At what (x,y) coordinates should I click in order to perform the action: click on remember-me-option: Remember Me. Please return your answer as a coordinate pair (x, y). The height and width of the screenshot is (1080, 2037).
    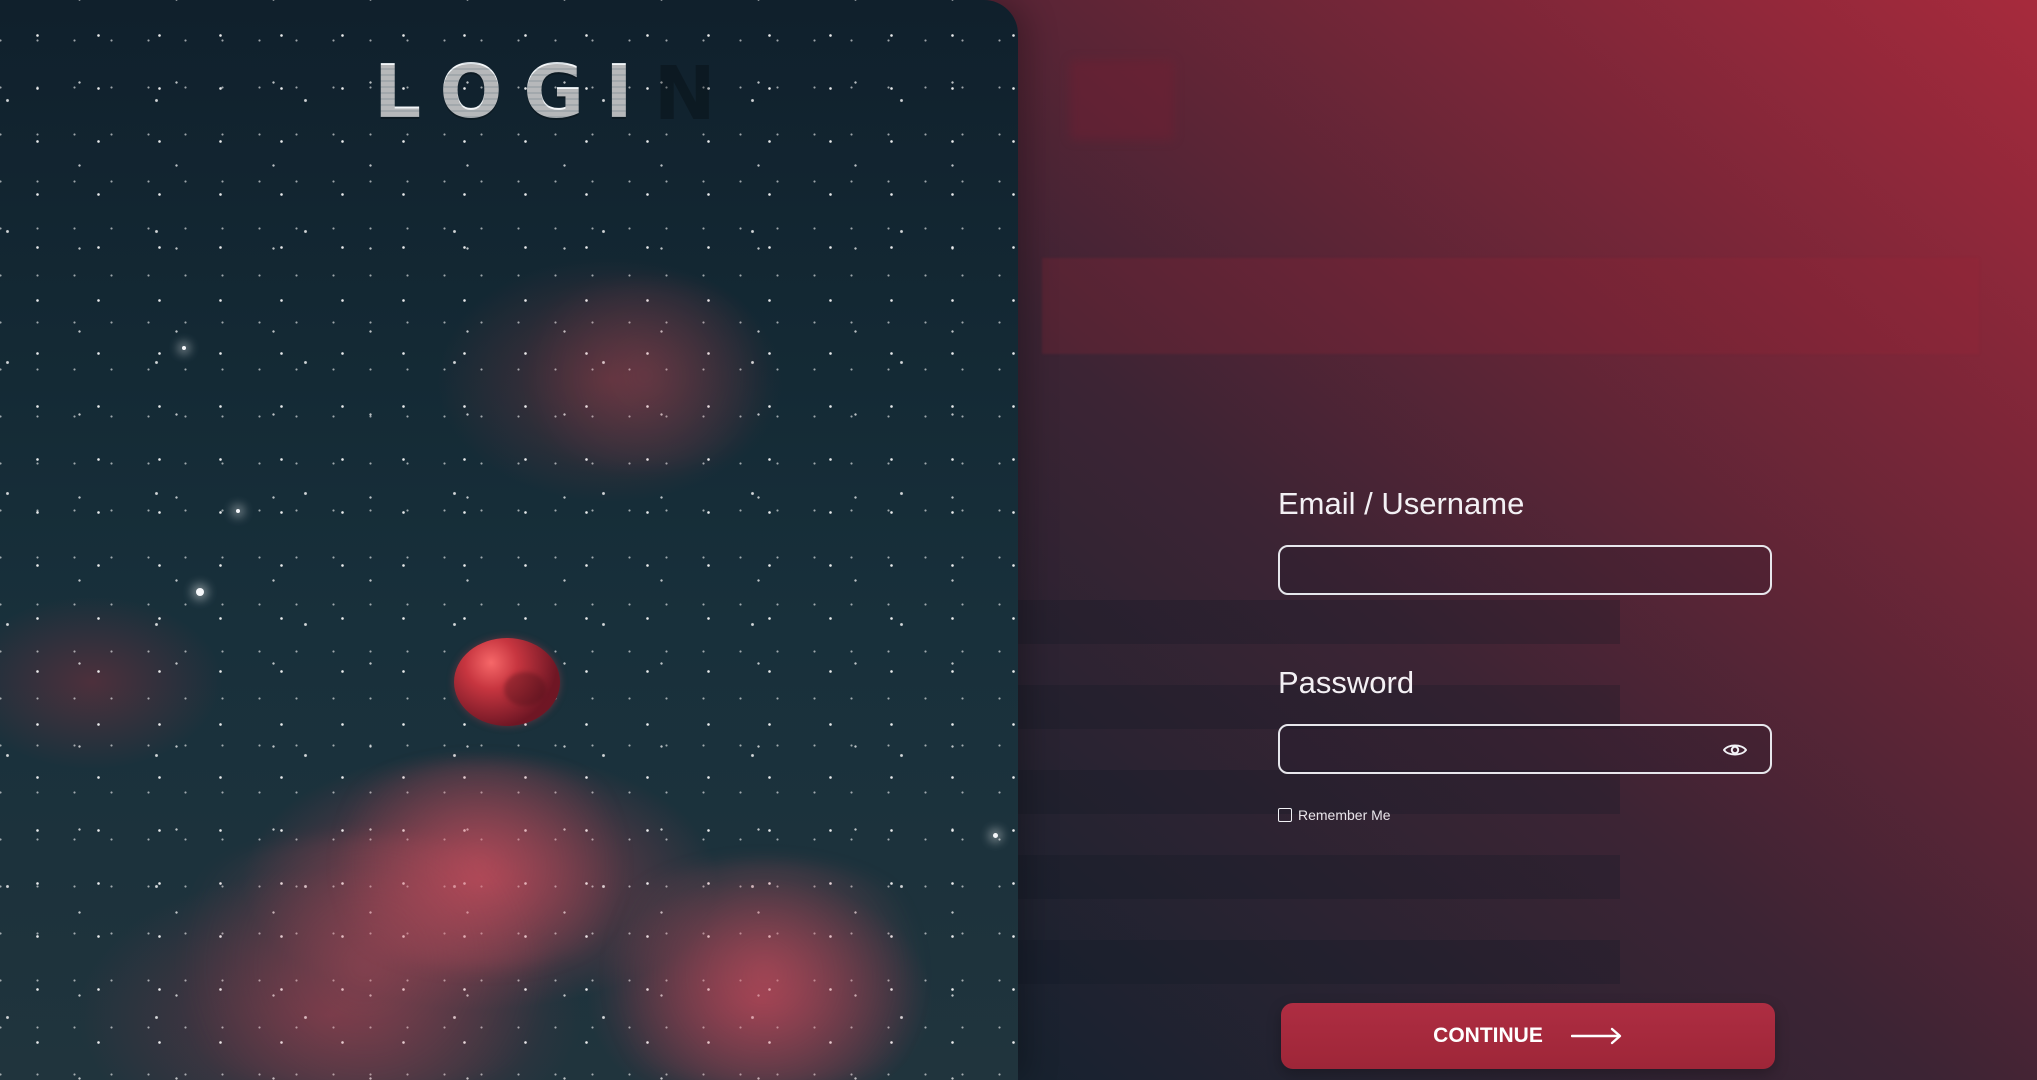
    Looking at the image, I should click on (1334, 815).